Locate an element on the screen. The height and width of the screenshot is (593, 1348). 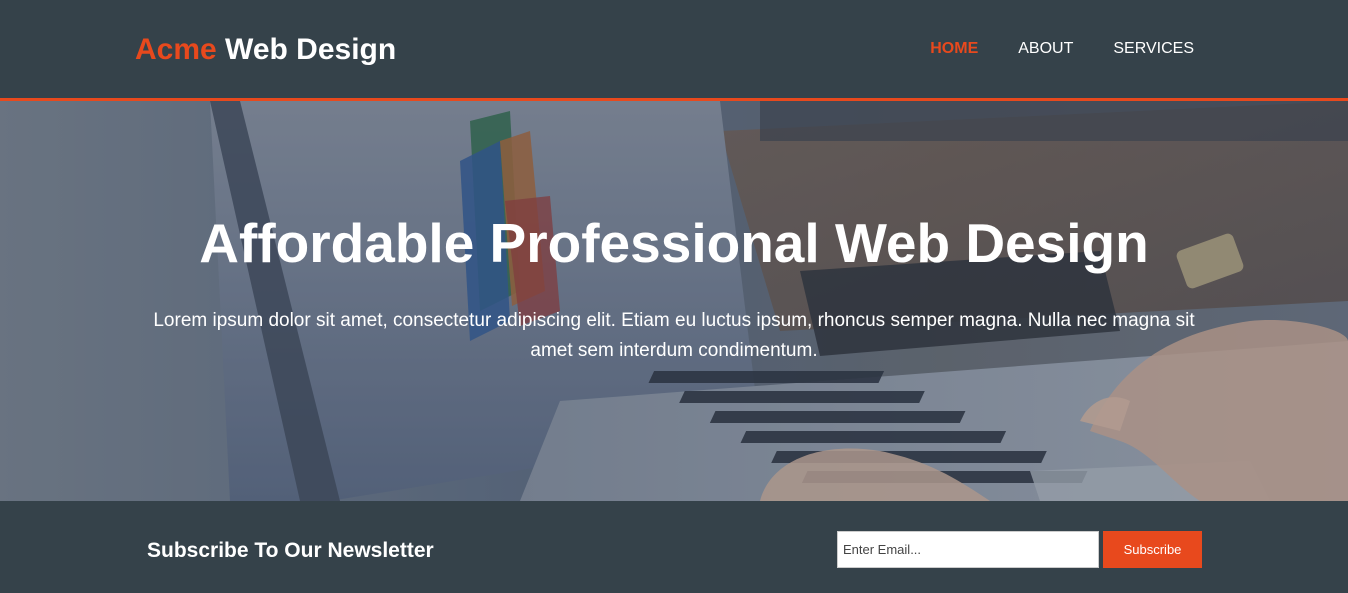
nav-item-services: SERVICES is located at coordinates (1153, 49).